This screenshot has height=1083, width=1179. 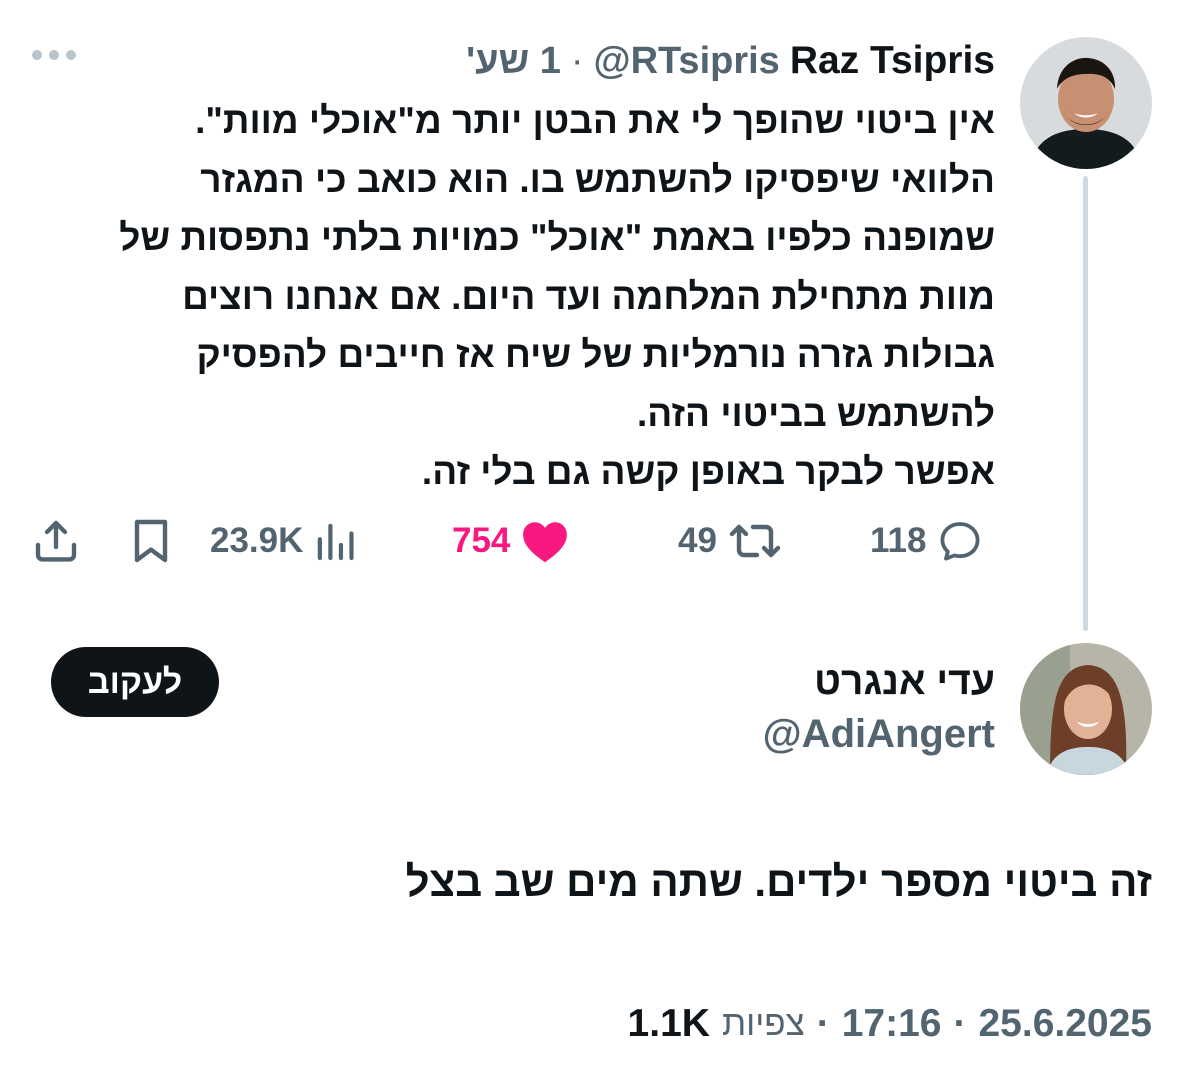 What do you see at coordinates (1086, 709) in the screenshot?
I see `avatar-adi-angert` at bounding box center [1086, 709].